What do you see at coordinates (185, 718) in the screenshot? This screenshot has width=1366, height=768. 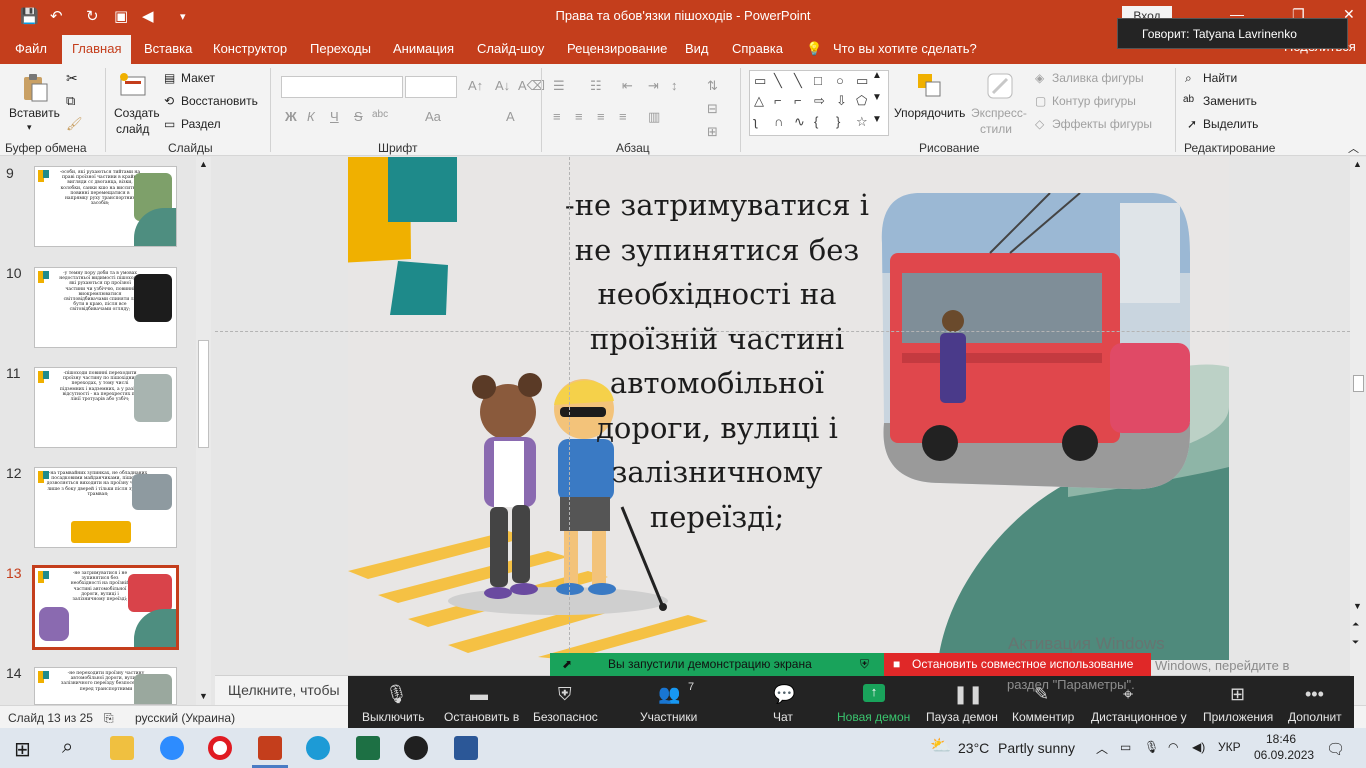 I see `language-indicator: русский (Украина)` at bounding box center [185, 718].